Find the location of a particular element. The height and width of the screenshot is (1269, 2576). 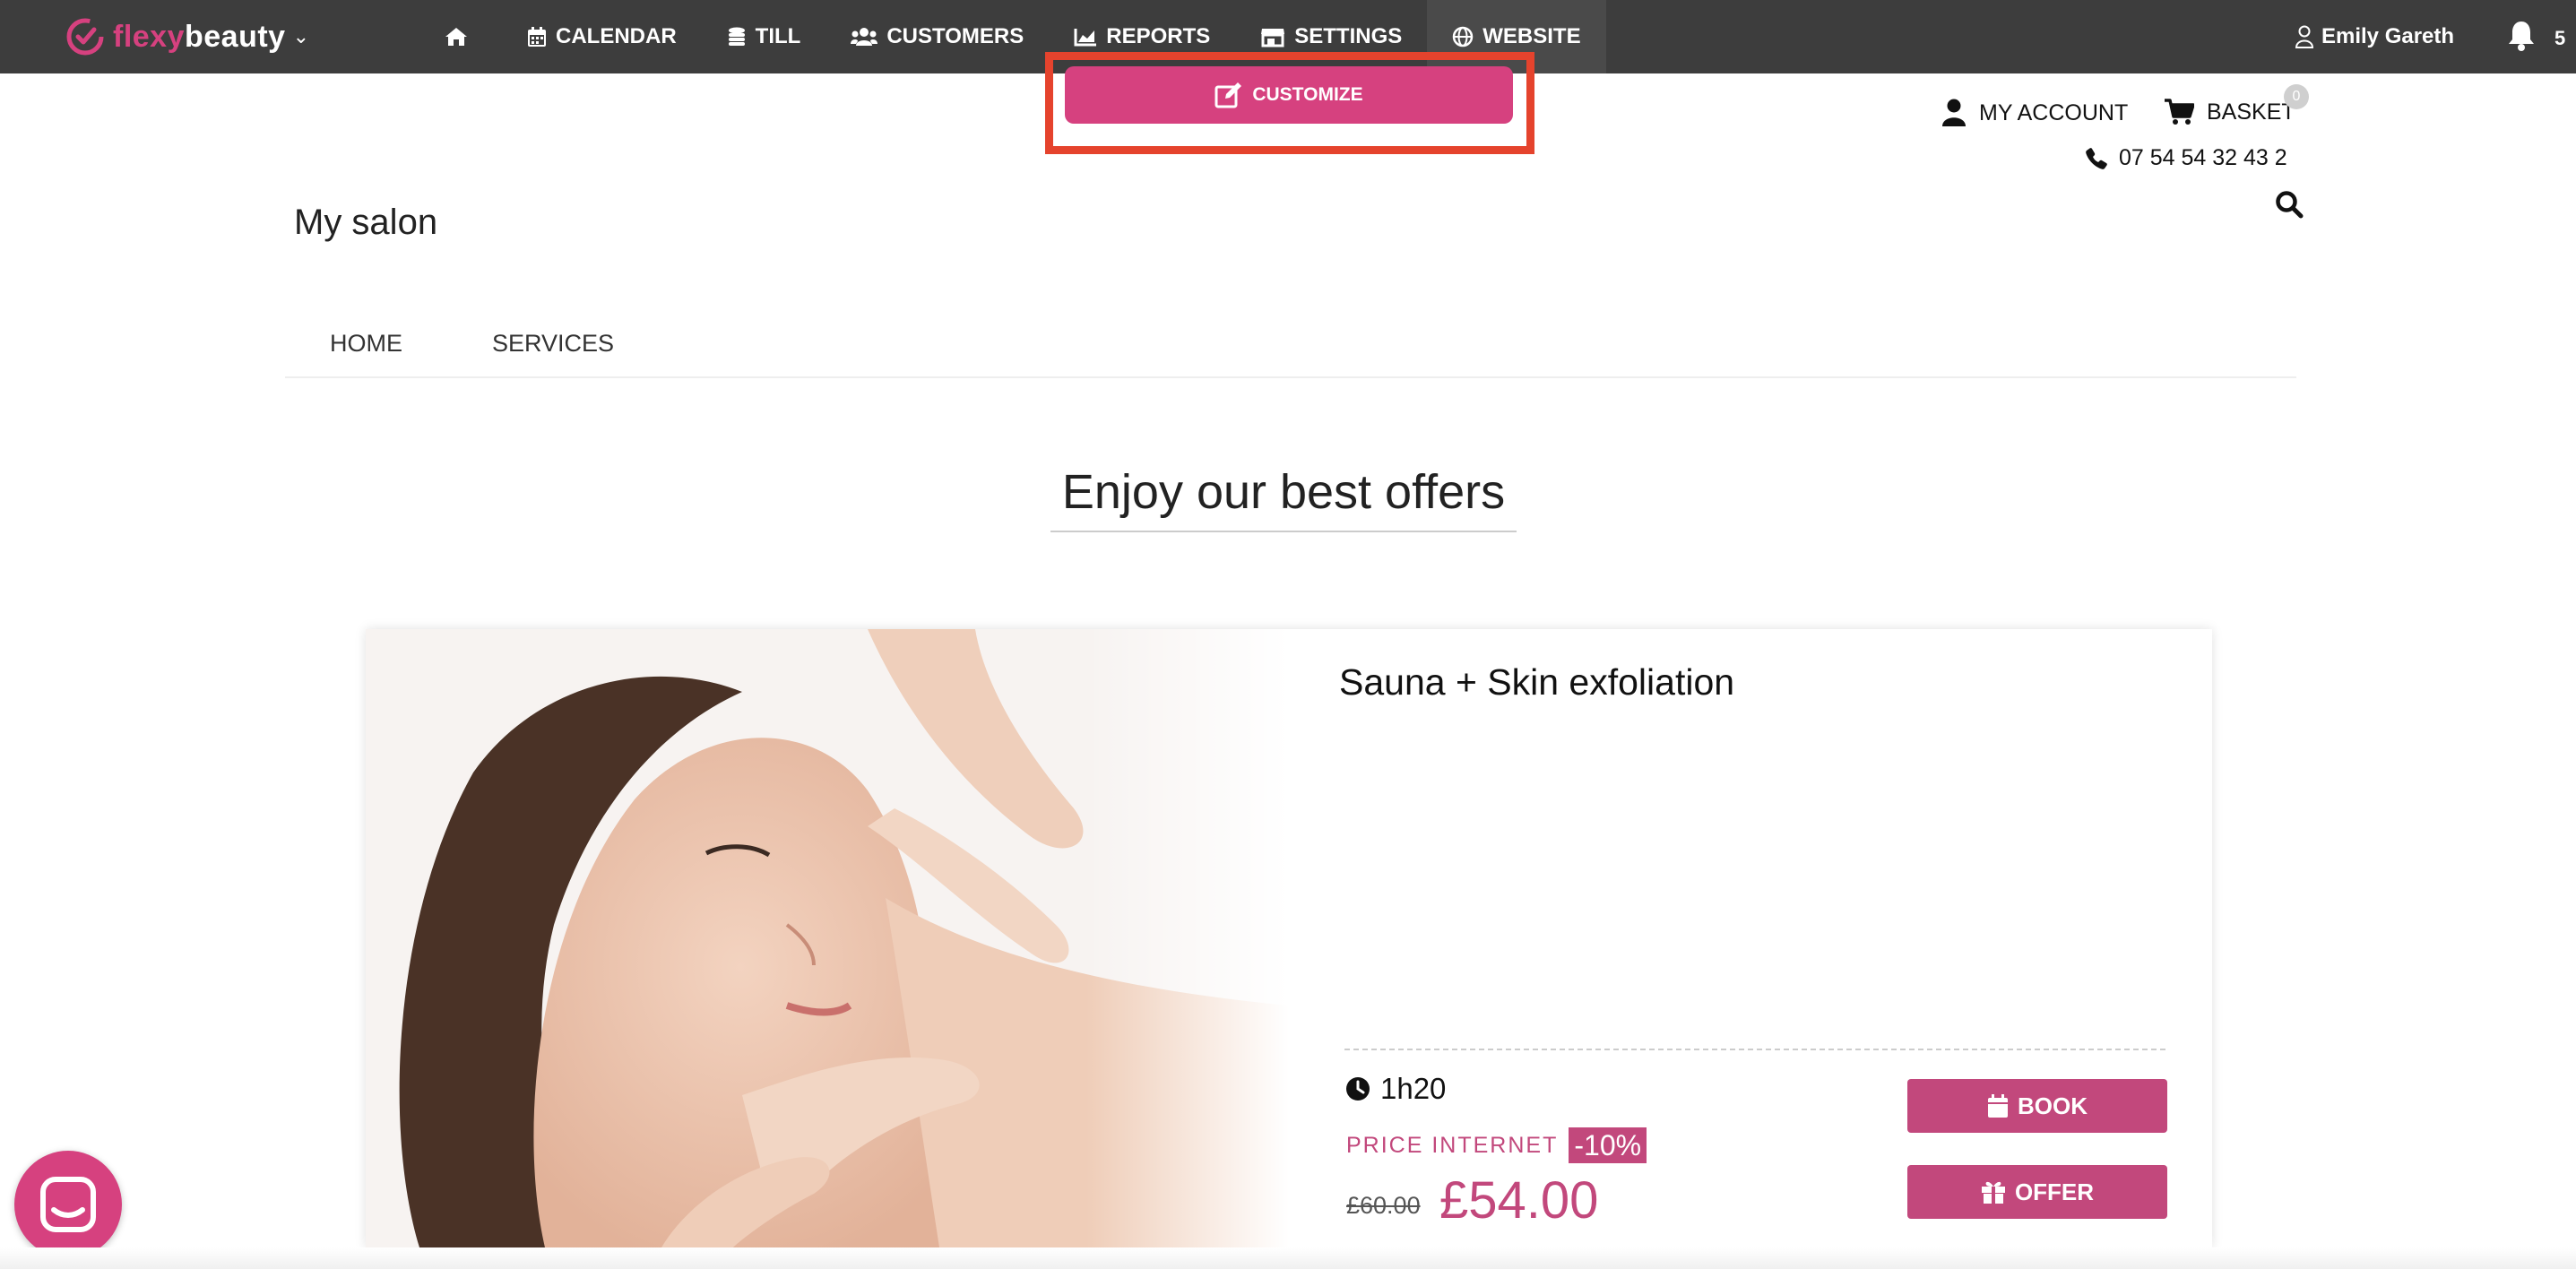

basket-link: BASKET is located at coordinates (2229, 112).